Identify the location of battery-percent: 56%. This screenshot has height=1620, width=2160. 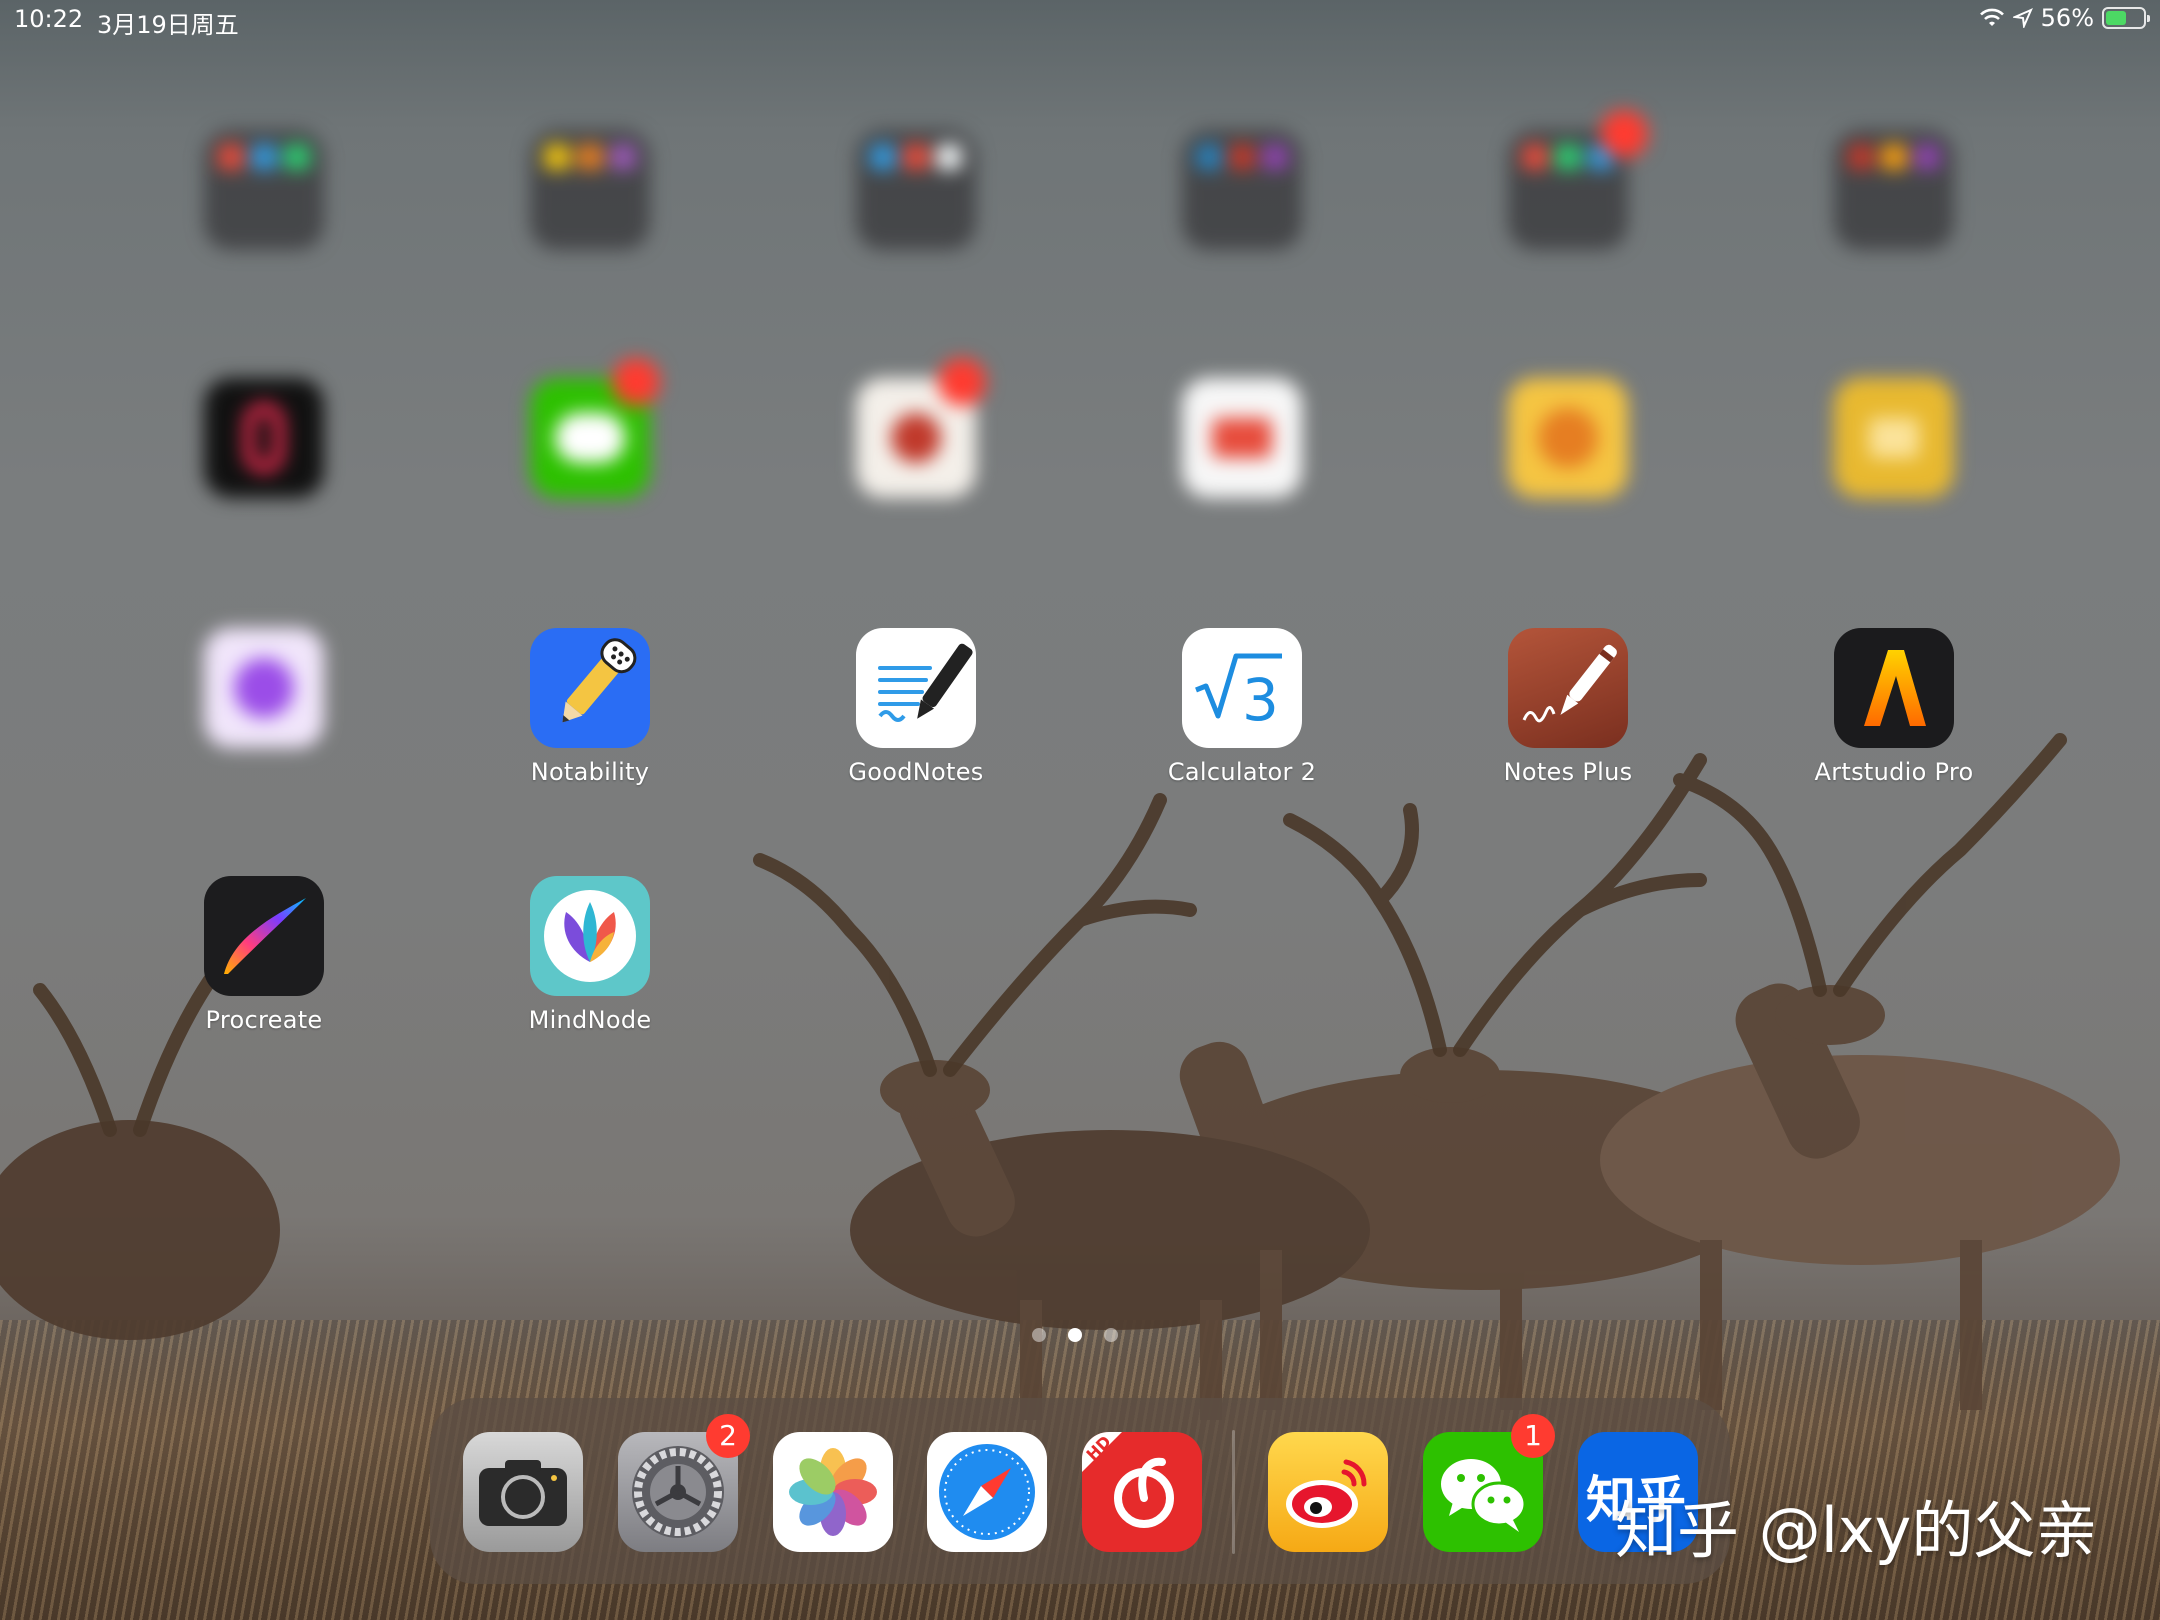
(2067, 18).